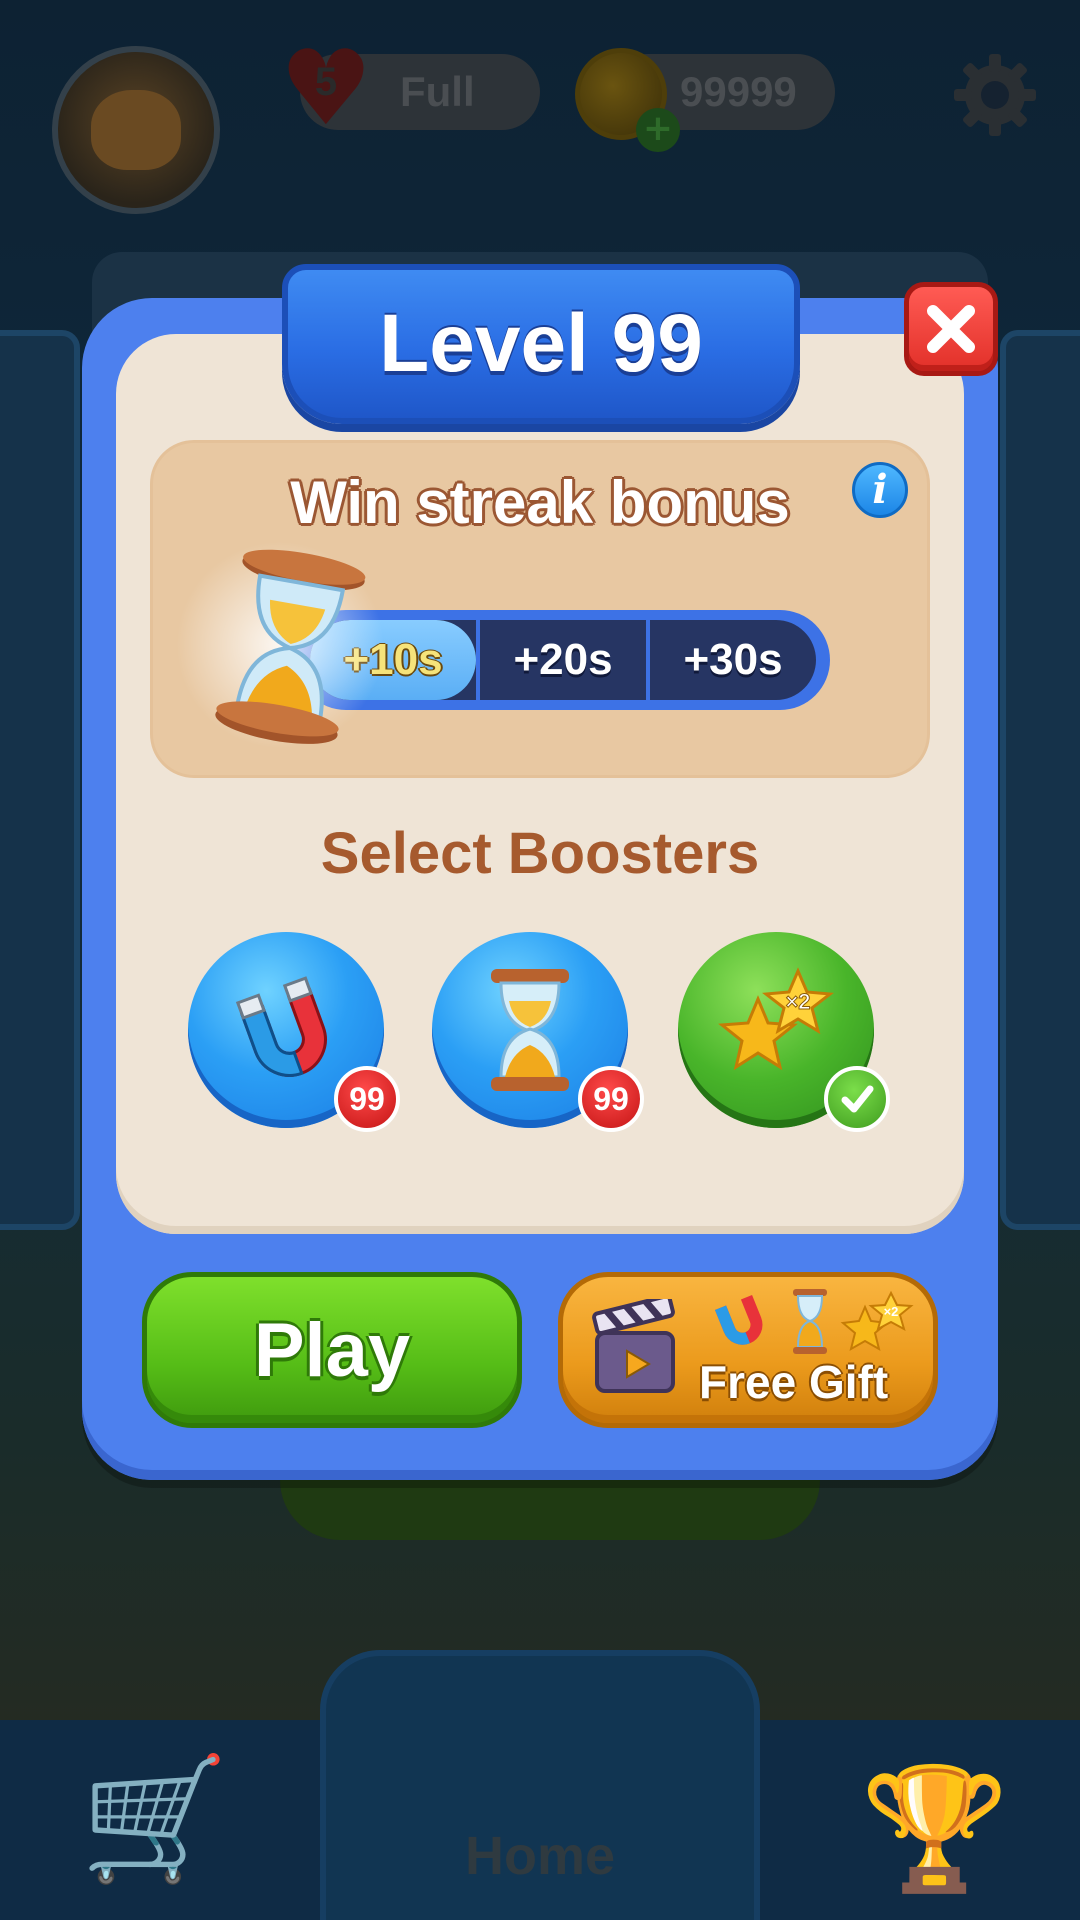 This screenshot has width=1080, height=1920. What do you see at coordinates (880, 490) in the screenshot?
I see `info-icon: i` at bounding box center [880, 490].